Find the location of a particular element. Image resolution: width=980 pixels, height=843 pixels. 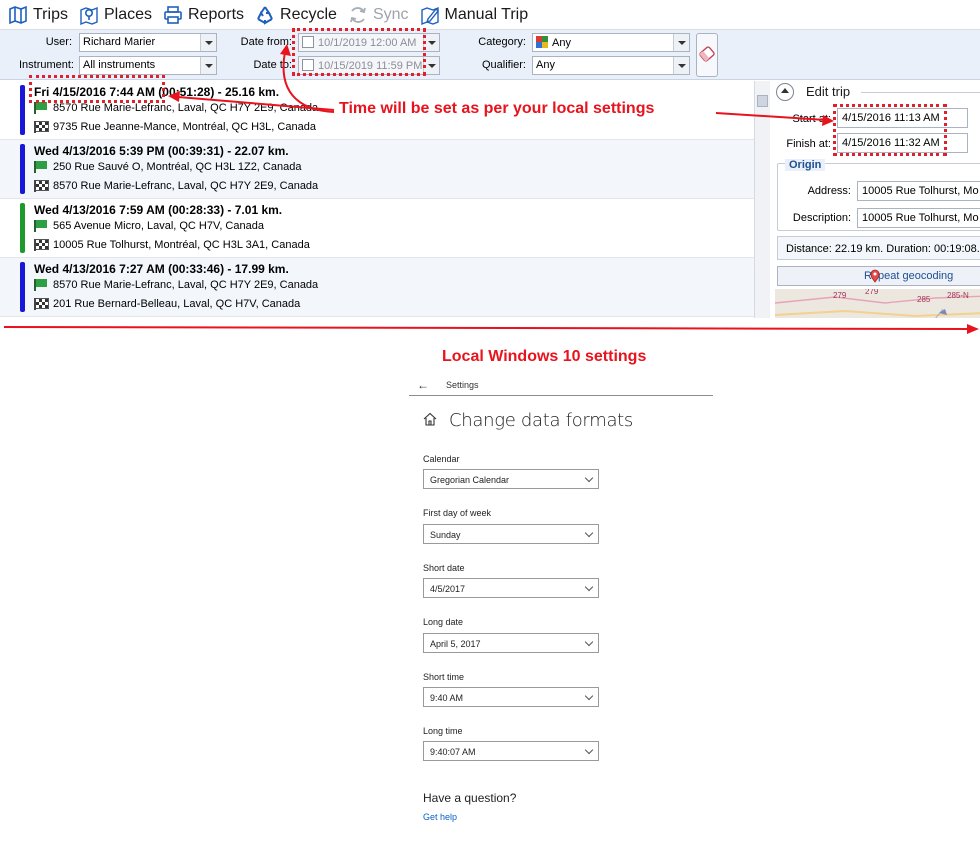

instrument-label: Instrument: is located at coordinates (46, 65).